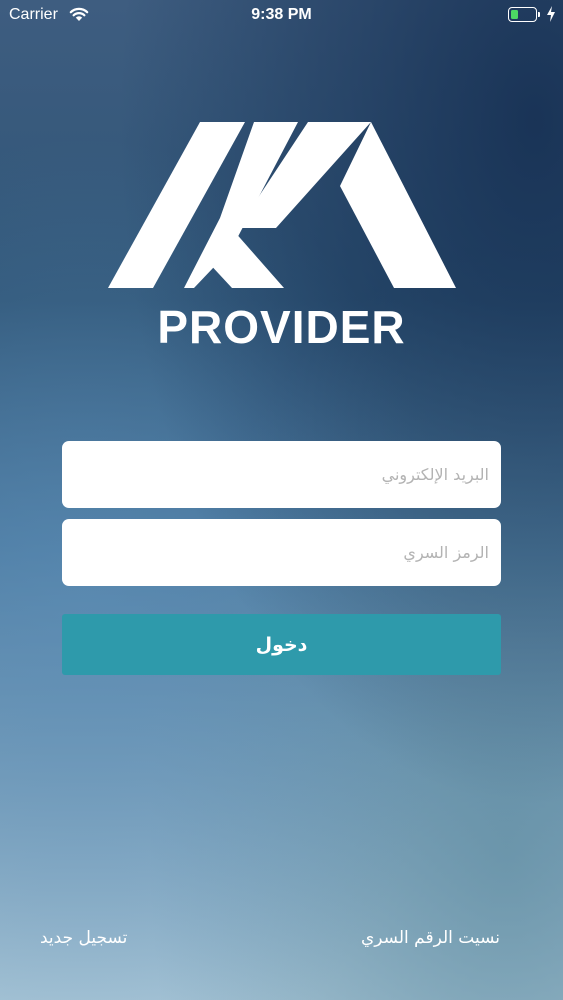  Describe the element at coordinates (281, 327) in the screenshot. I see `brand-name: PROVIDER` at that location.